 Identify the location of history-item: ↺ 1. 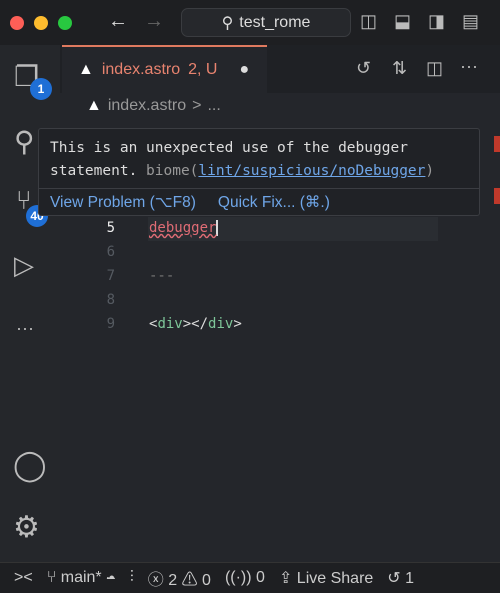
(400, 578).